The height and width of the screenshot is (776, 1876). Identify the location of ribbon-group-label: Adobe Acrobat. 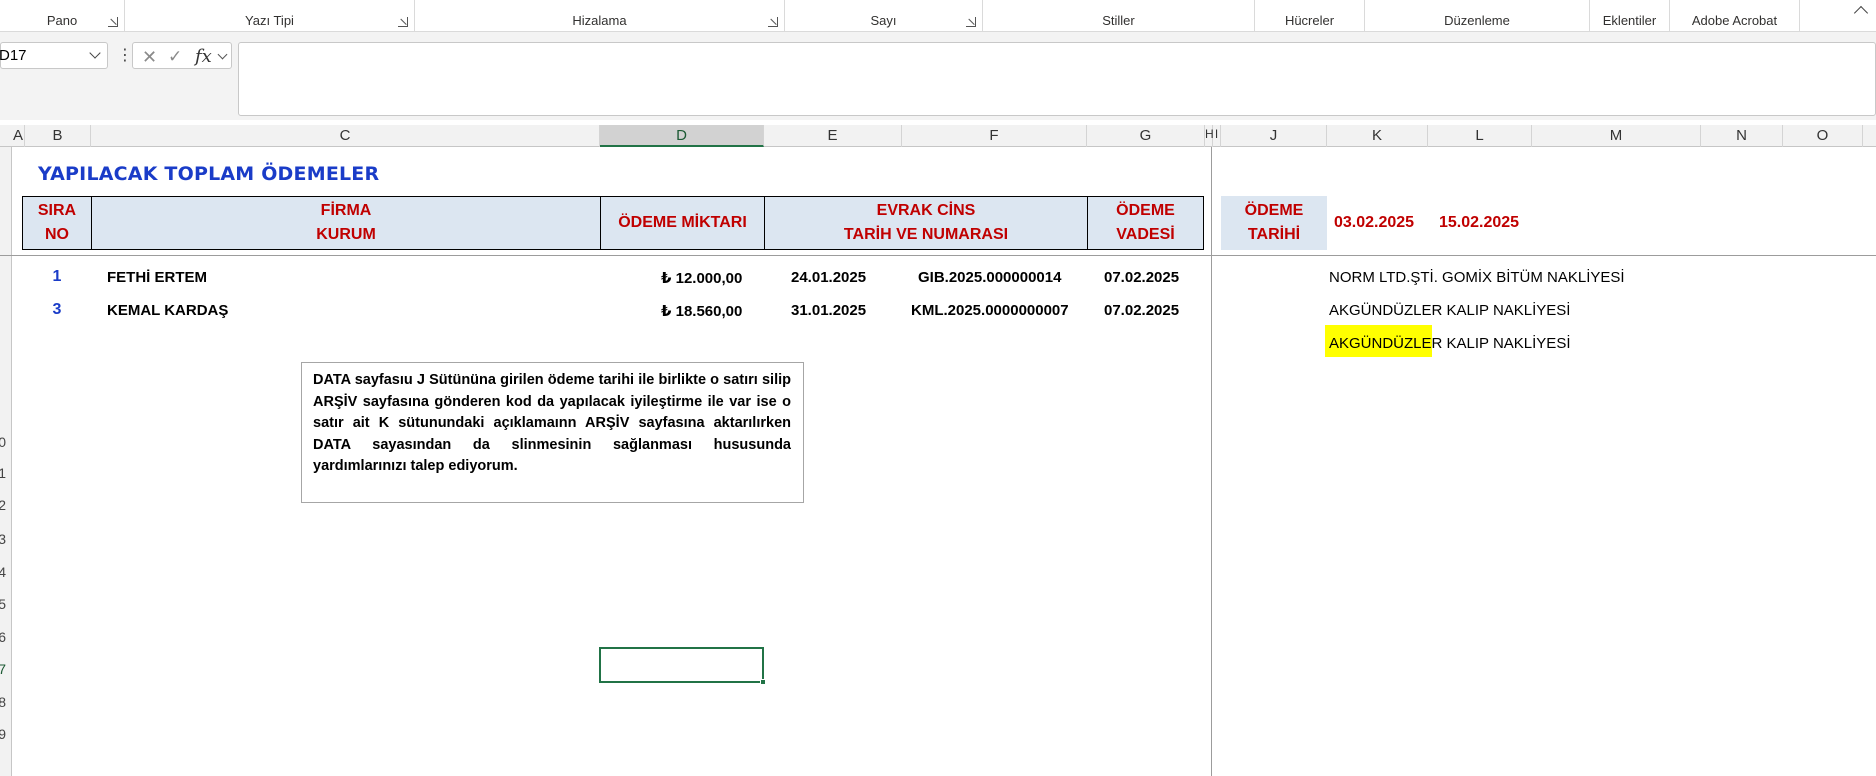
(1734, 20).